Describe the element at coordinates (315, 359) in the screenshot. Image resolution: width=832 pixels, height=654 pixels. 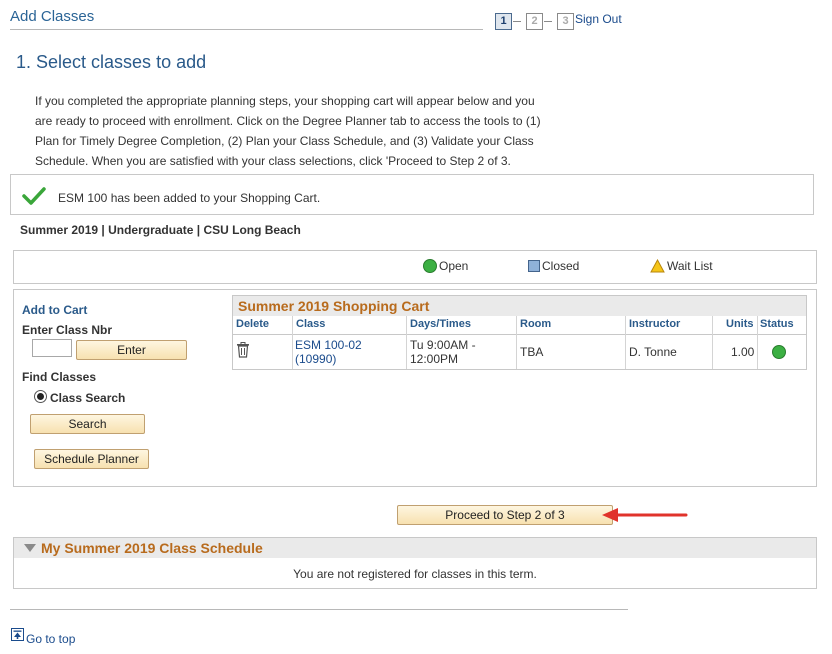
I see `class-nbr-link: (10990)` at that location.